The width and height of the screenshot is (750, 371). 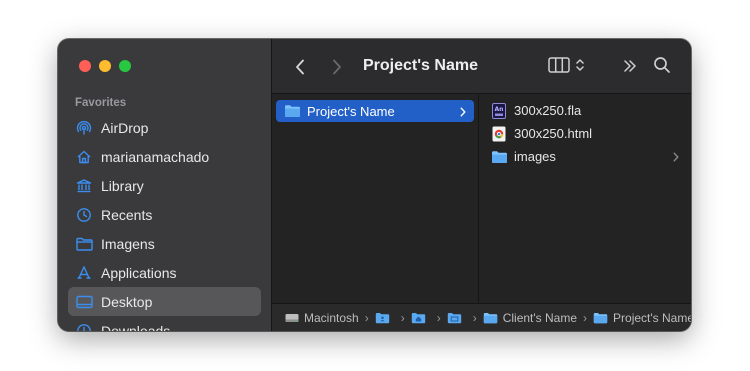 What do you see at coordinates (580, 65) in the screenshot?
I see `chevron-updown-icon` at bounding box center [580, 65].